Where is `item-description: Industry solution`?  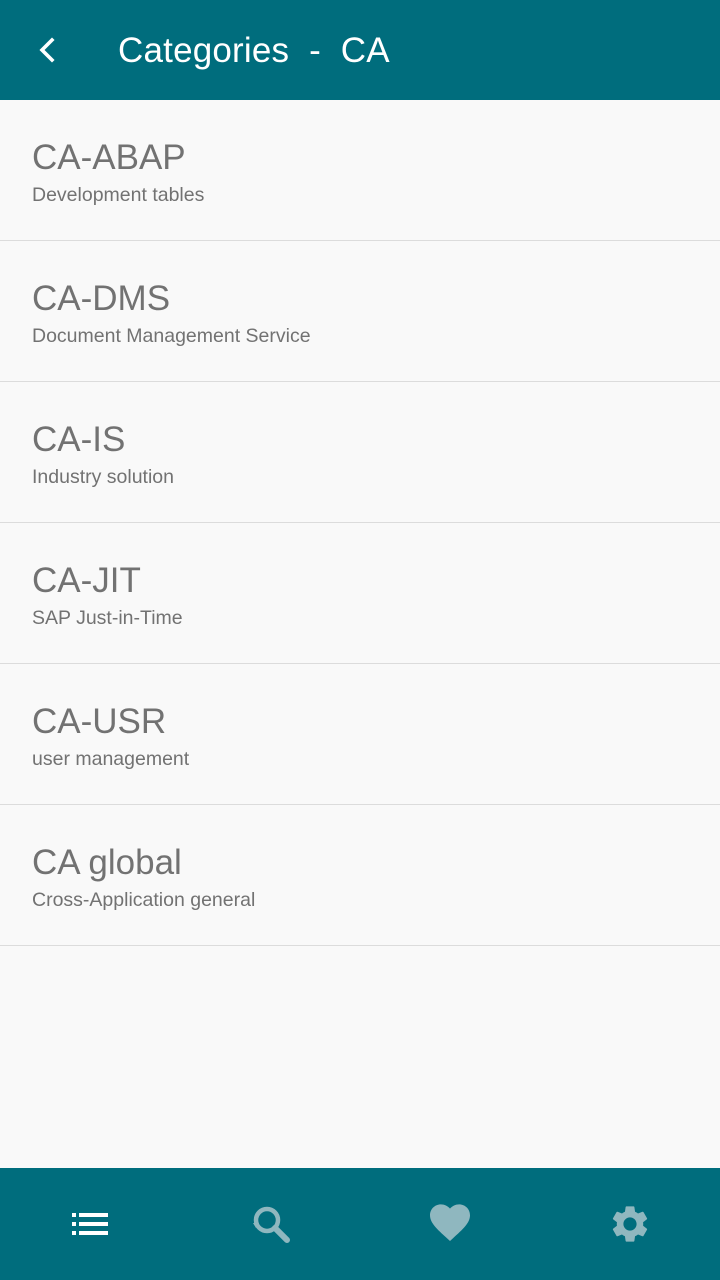 item-description: Industry solution is located at coordinates (103, 477).